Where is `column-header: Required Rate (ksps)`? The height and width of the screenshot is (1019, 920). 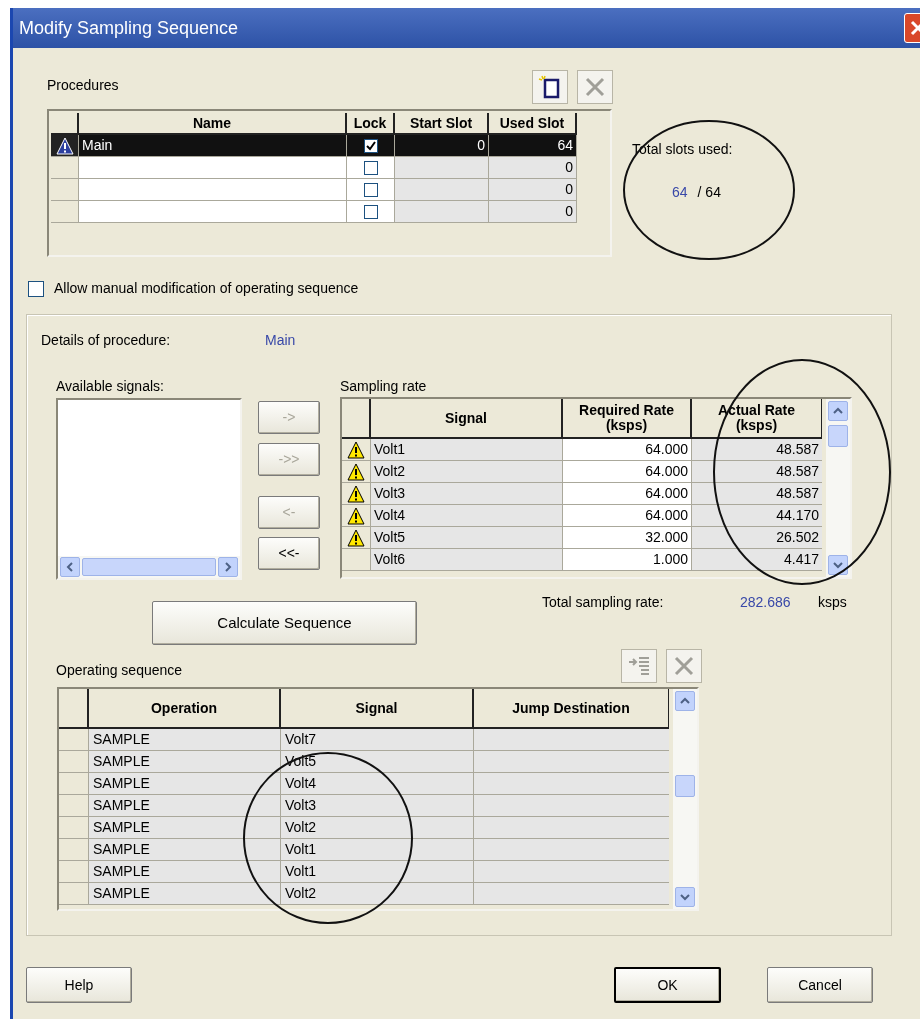 column-header: Required Rate (ksps) is located at coordinates (627, 419).